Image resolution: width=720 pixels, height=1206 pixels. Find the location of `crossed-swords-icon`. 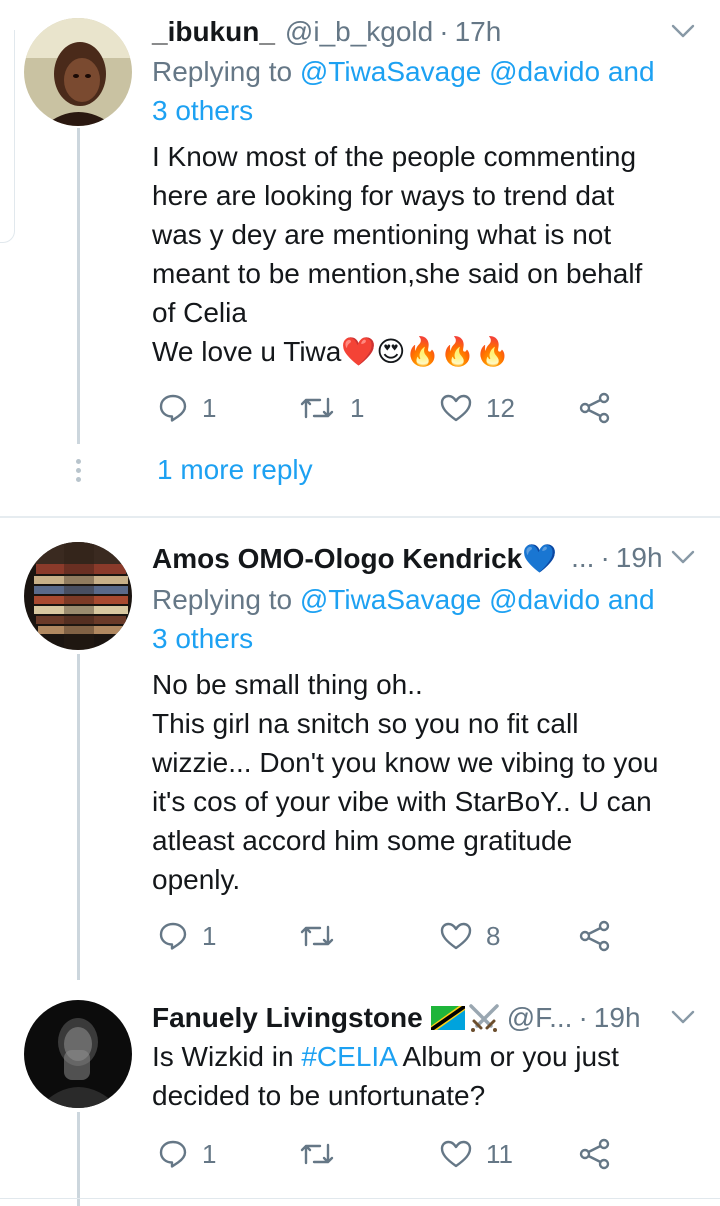

crossed-swords-icon is located at coordinates (483, 1018).